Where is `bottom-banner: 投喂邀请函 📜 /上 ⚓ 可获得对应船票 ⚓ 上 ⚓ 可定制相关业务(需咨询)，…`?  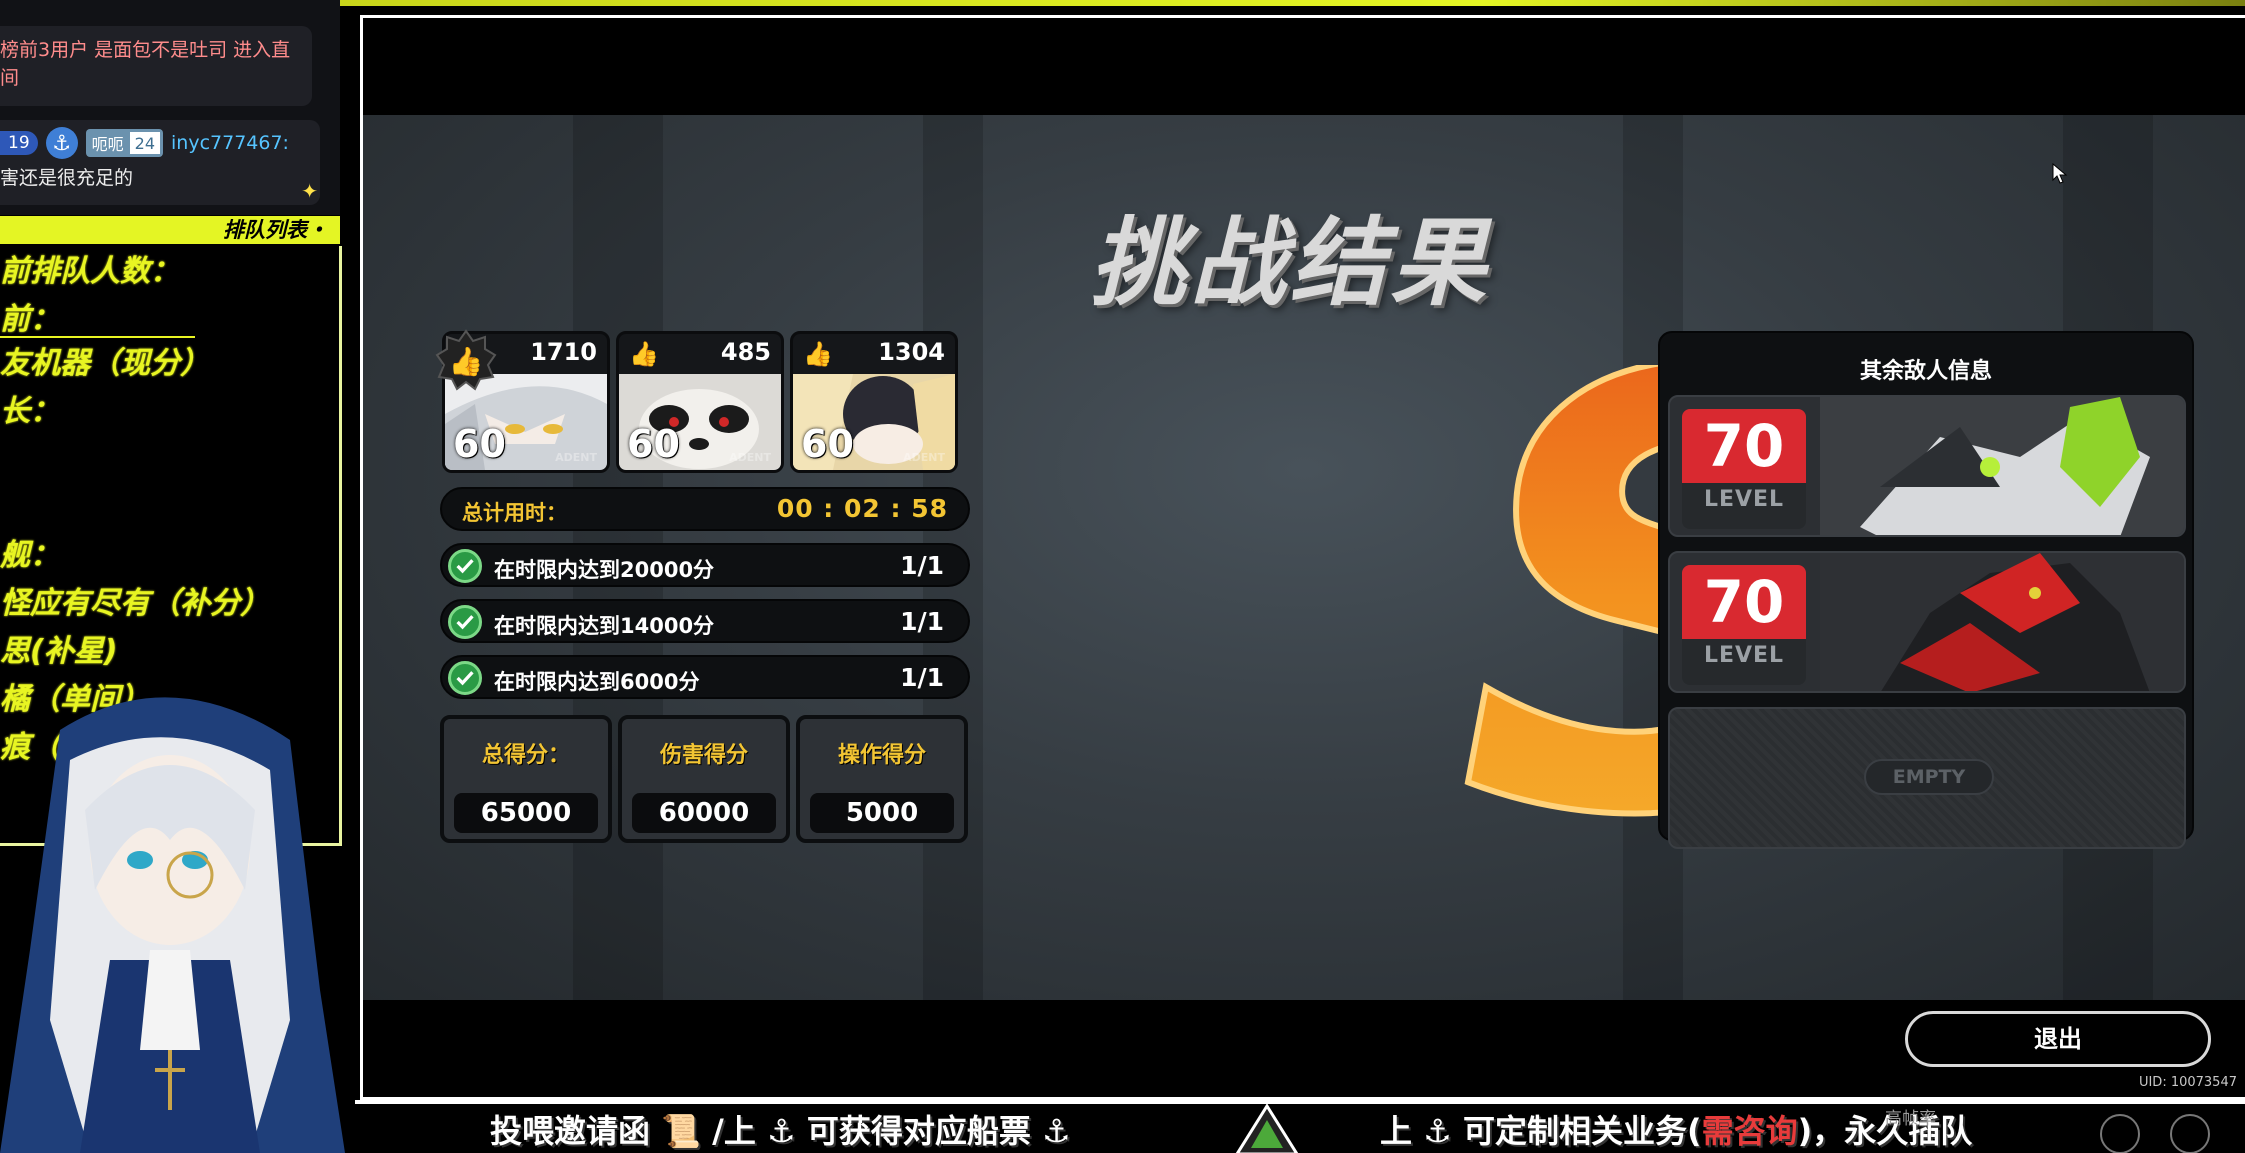 bottom-banner: 投喂邀请函 📜 /上 ⚓ 可获得对应船票 ⚓ 上 ⚓ 可定制相关业务(需咨询)，… is located at coordinates (1300, 1126).